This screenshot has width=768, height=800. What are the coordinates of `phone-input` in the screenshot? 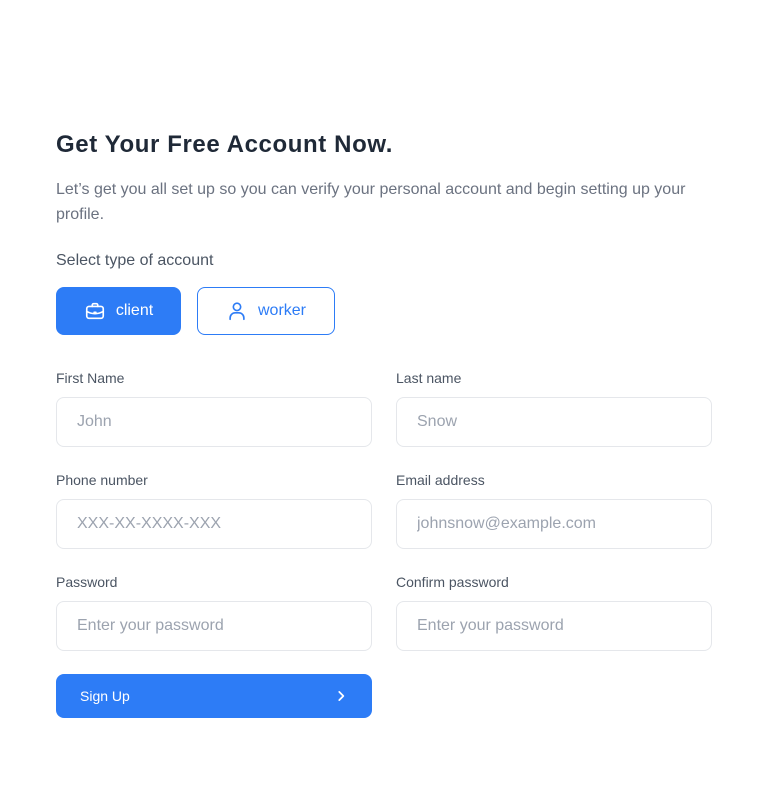 It's located at (214, 524).